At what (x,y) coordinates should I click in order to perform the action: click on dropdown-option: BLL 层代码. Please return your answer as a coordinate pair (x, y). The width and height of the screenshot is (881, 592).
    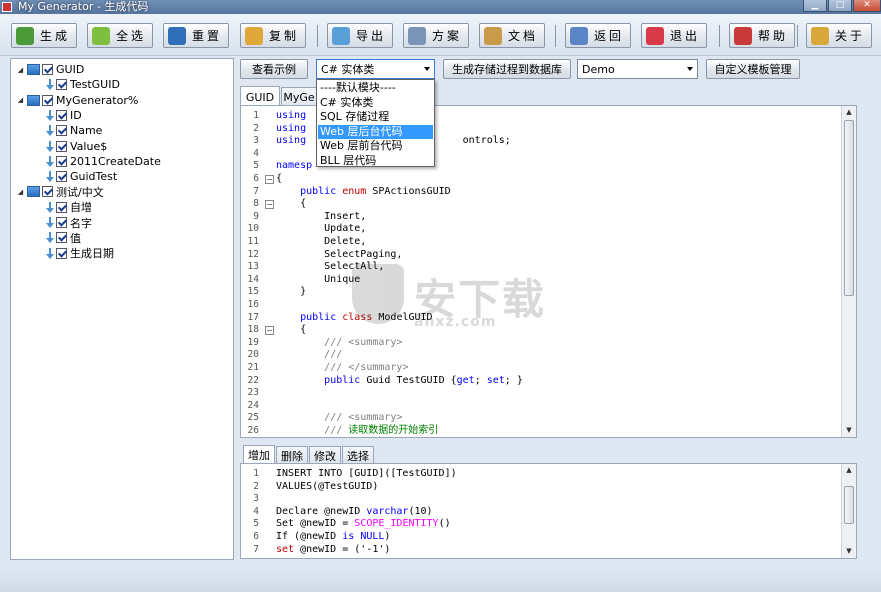
    Looking at the image, I should click on (375, 161).